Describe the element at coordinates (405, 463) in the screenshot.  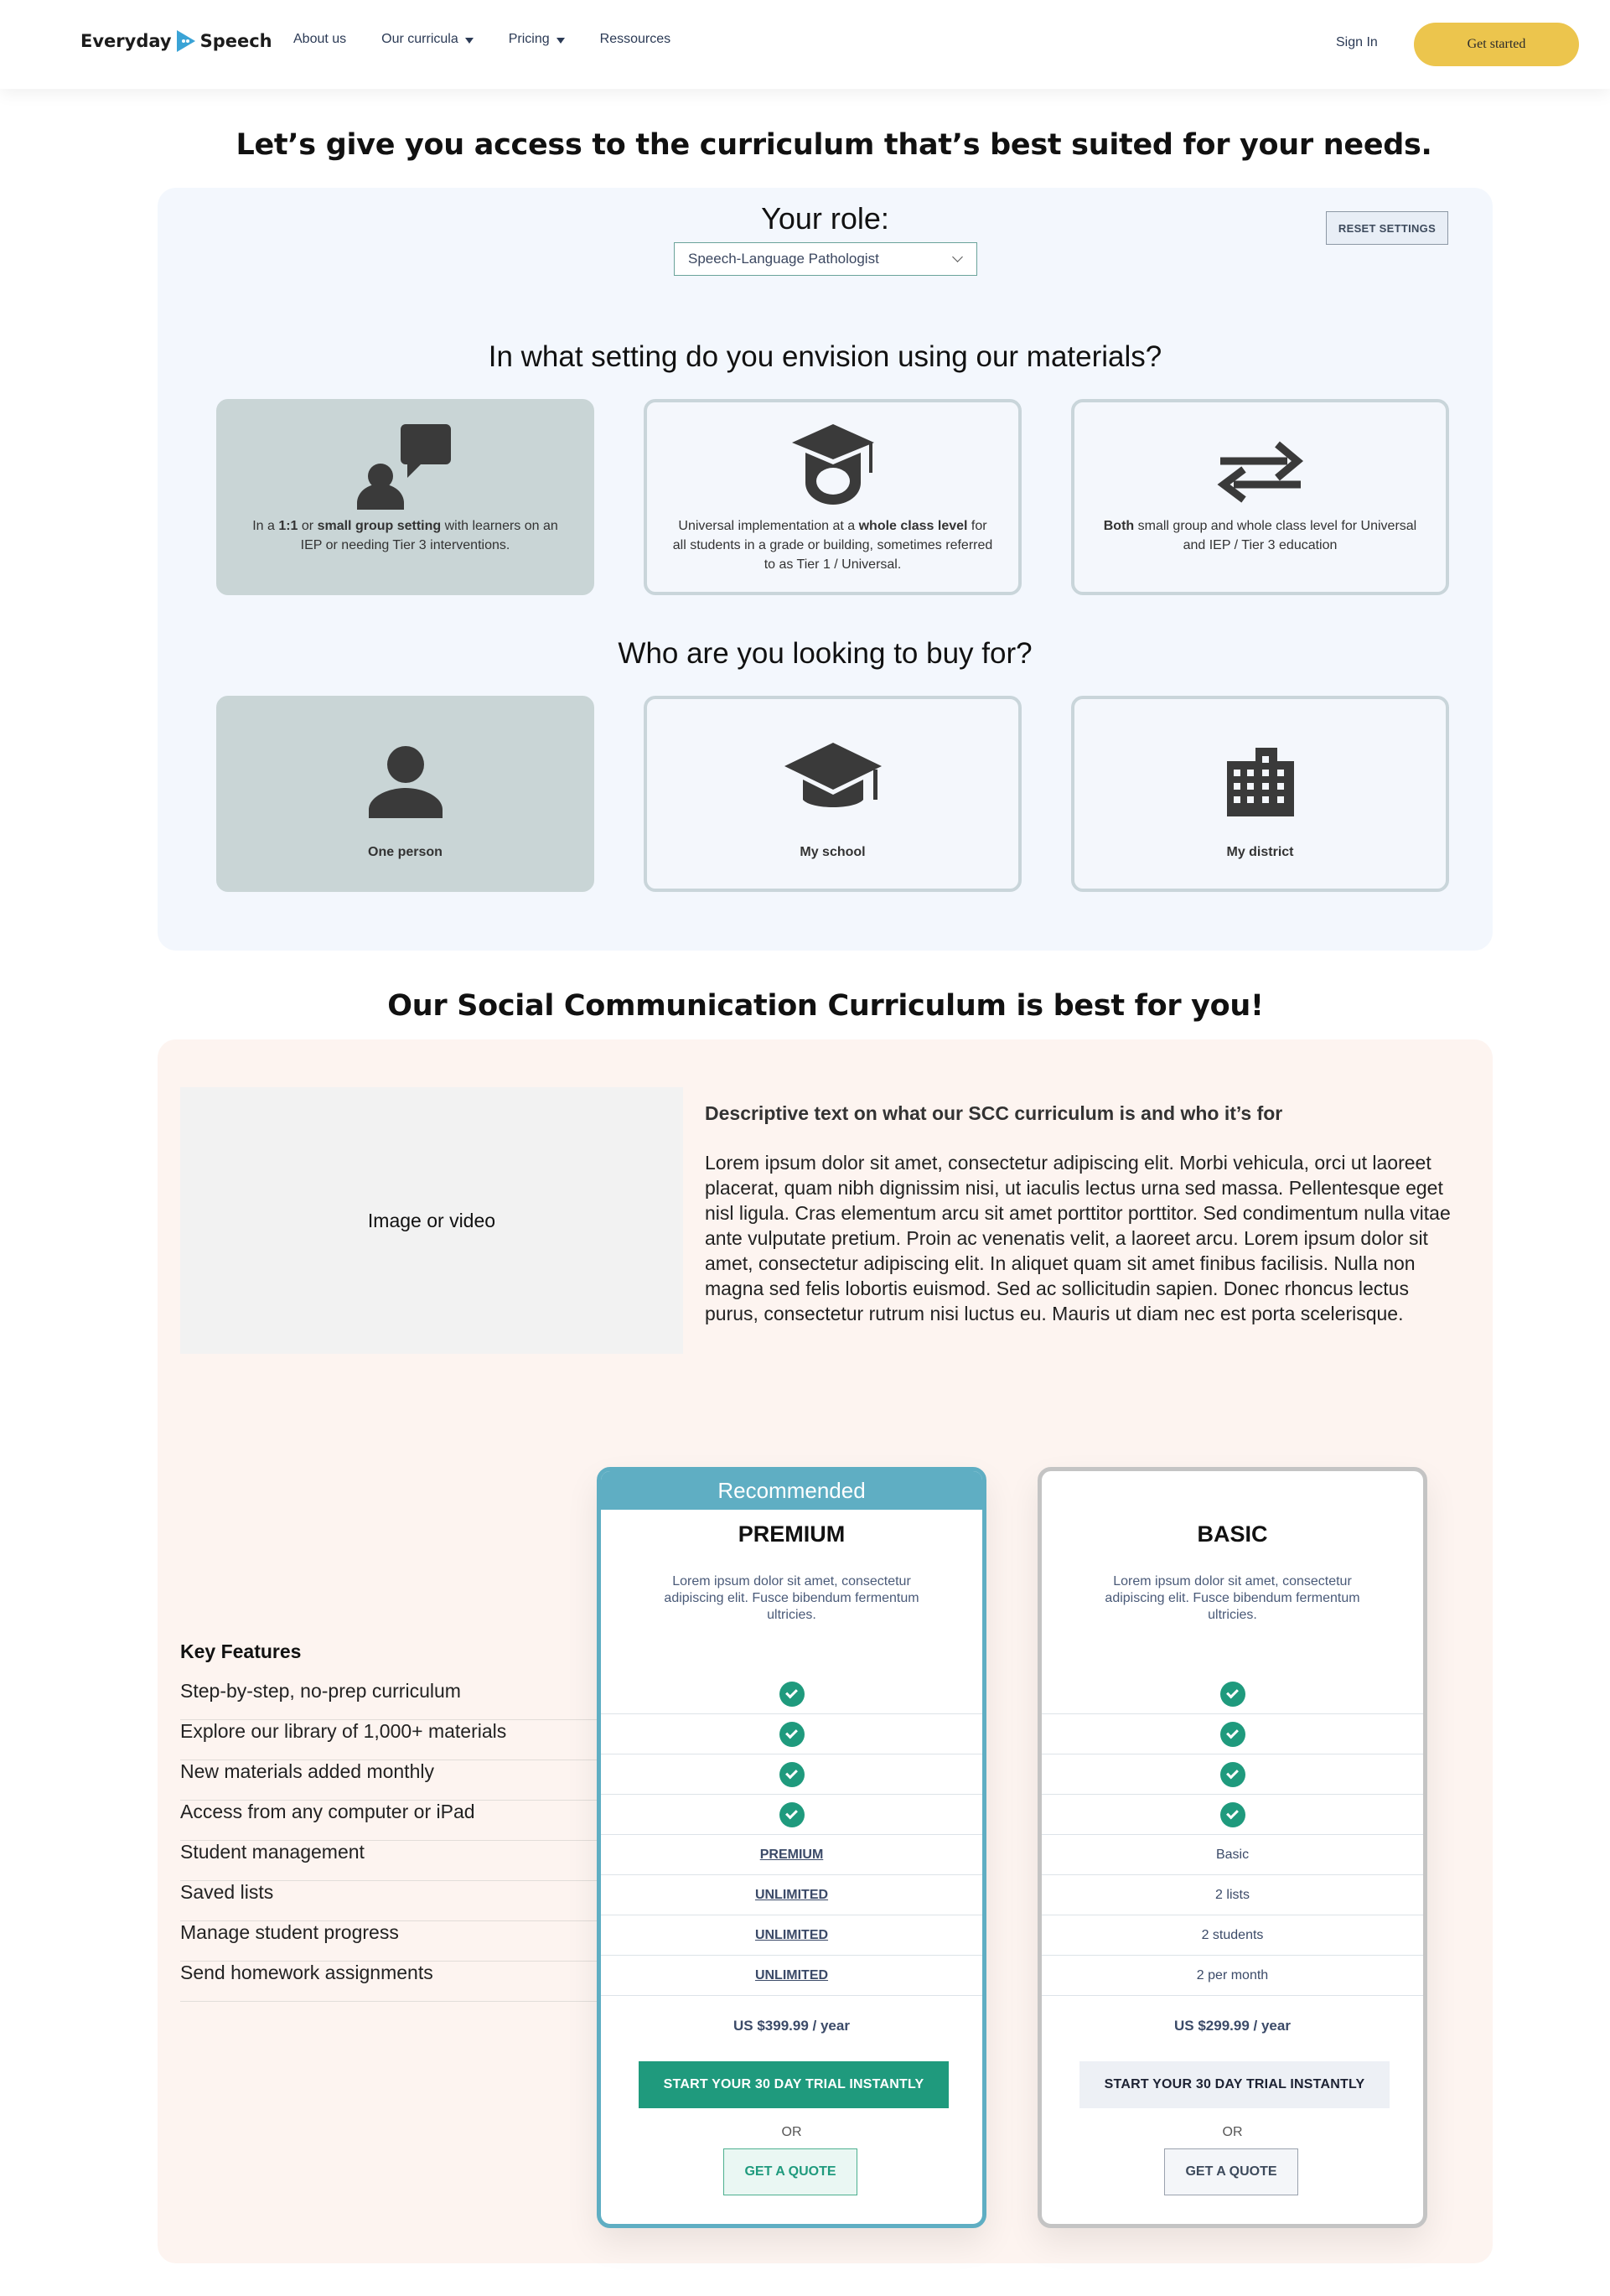
I see `speech-bubble-person-icon` at that location.